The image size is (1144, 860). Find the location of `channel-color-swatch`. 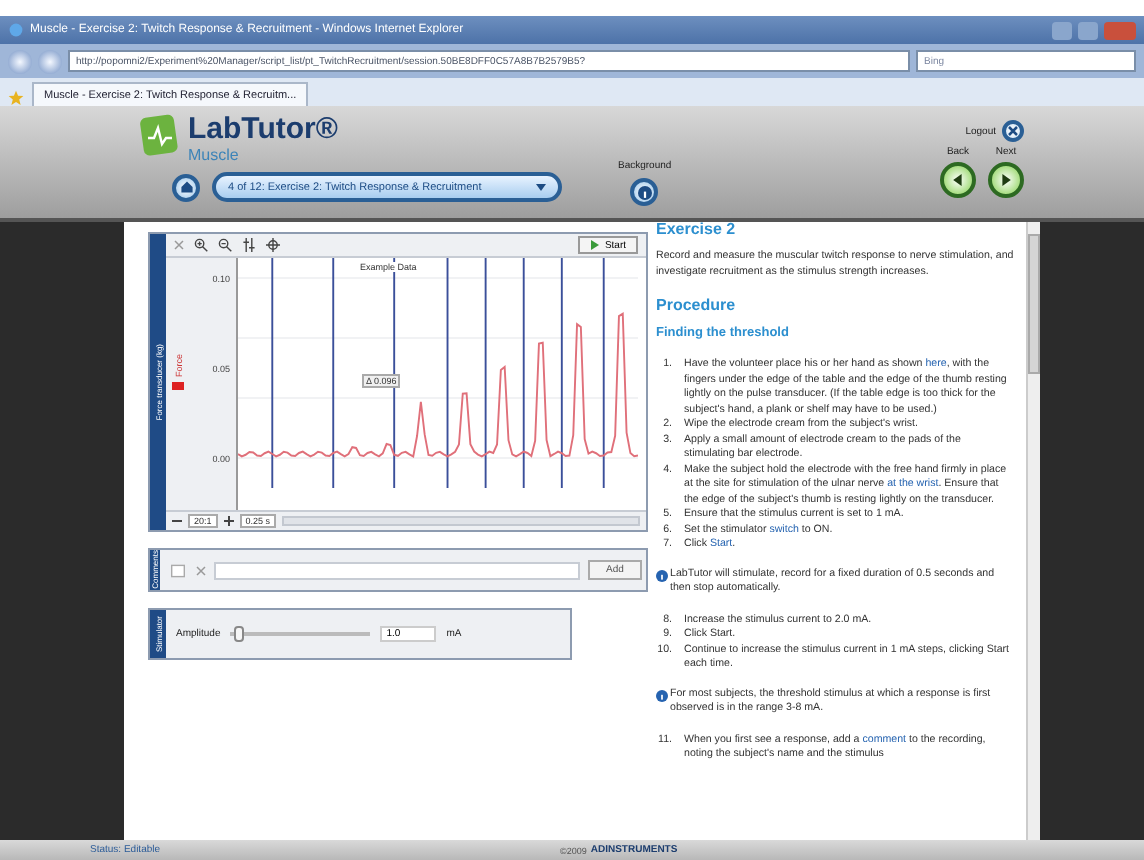

channel-color-swatch is located at coordinates (178, 386).